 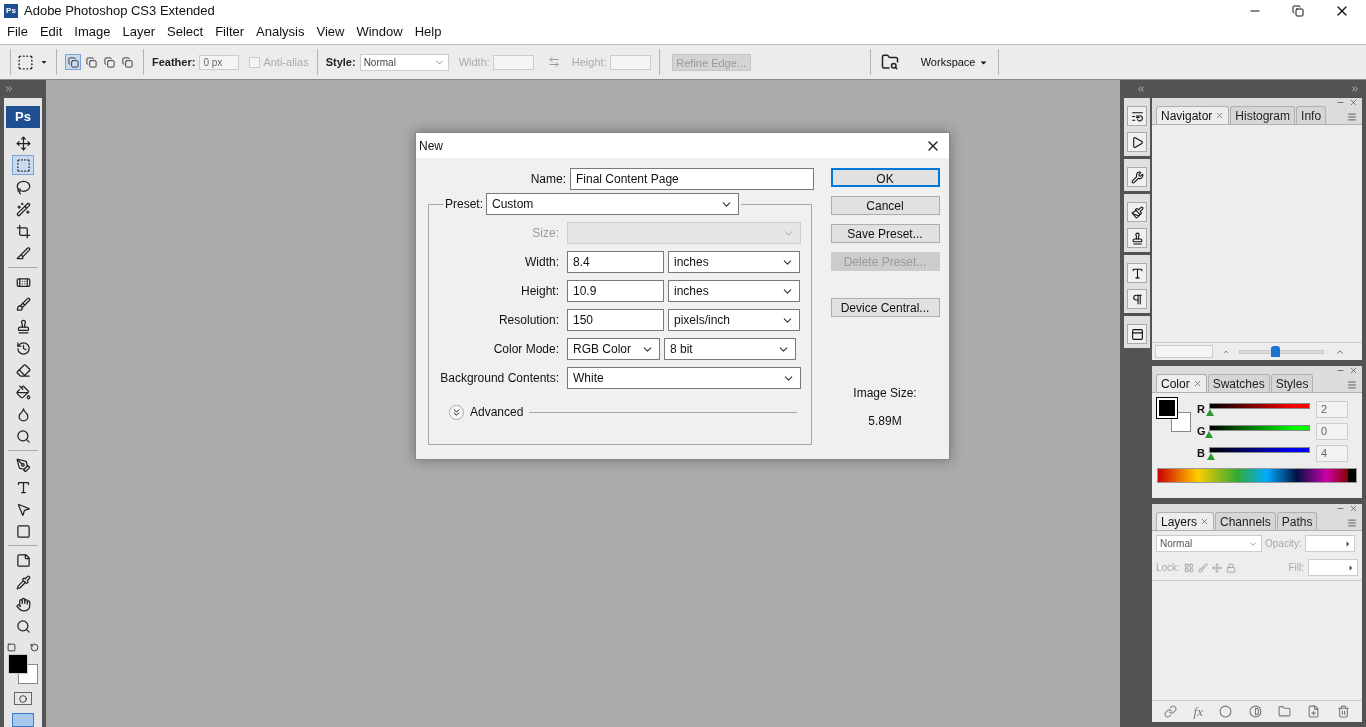 What do you see at coordinates (1343, 711) in the screenshot?
I see `trash-icon` at bounding box center [1343, 711].